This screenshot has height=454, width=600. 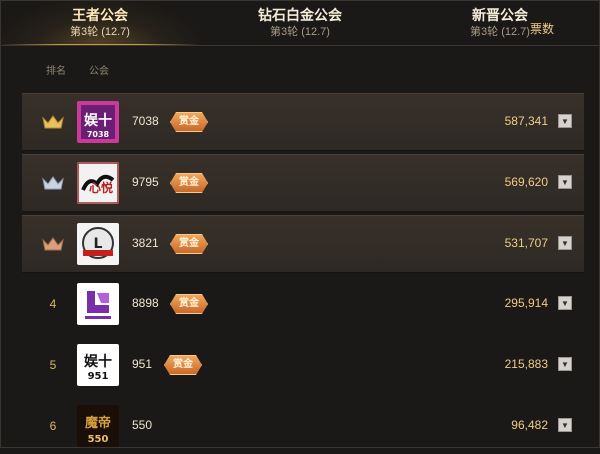 I want to click on silver-crown-icon, so click(x=53, y=183).